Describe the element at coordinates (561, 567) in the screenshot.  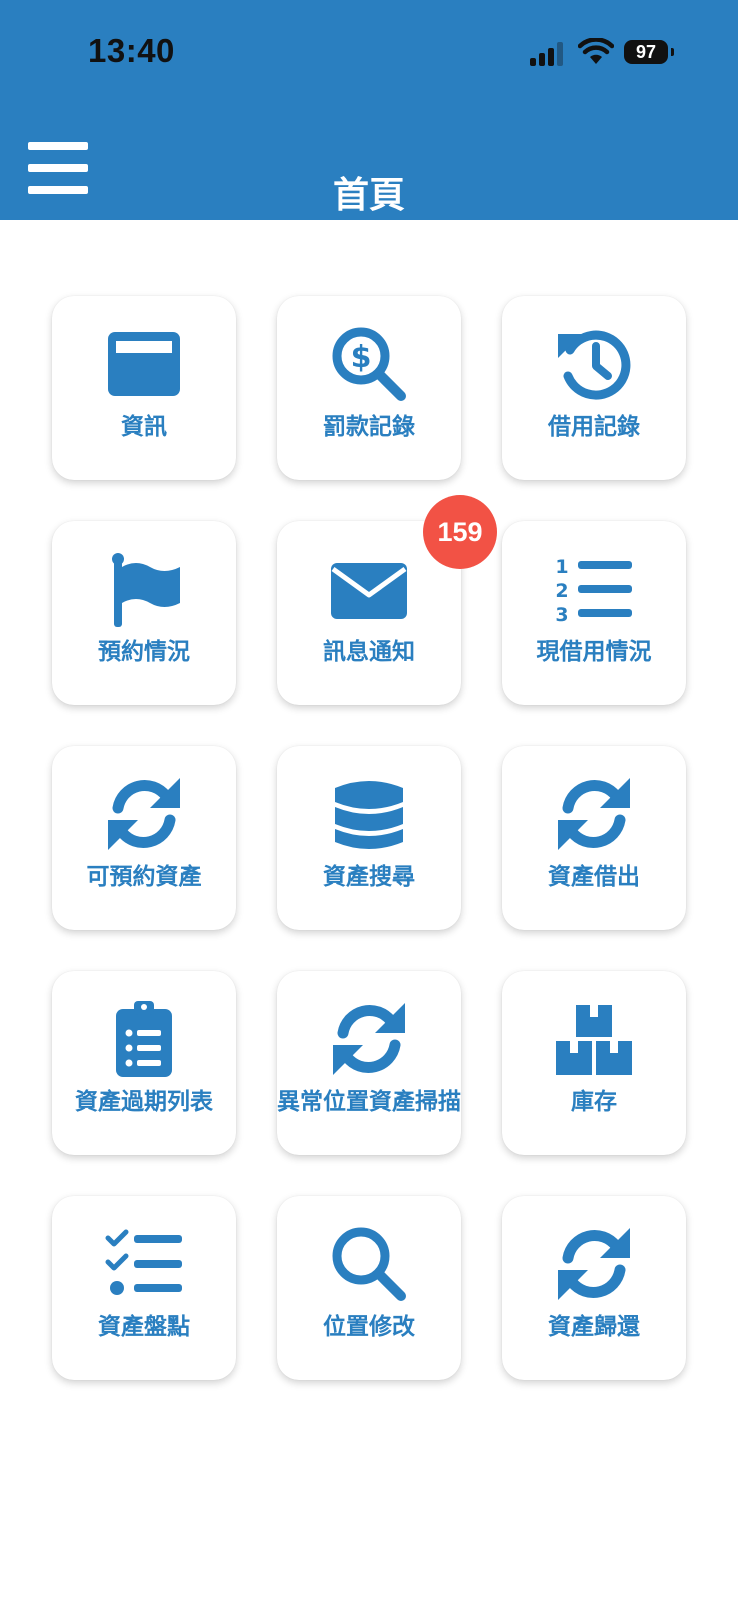
I see `svg-text: 1` at that location.